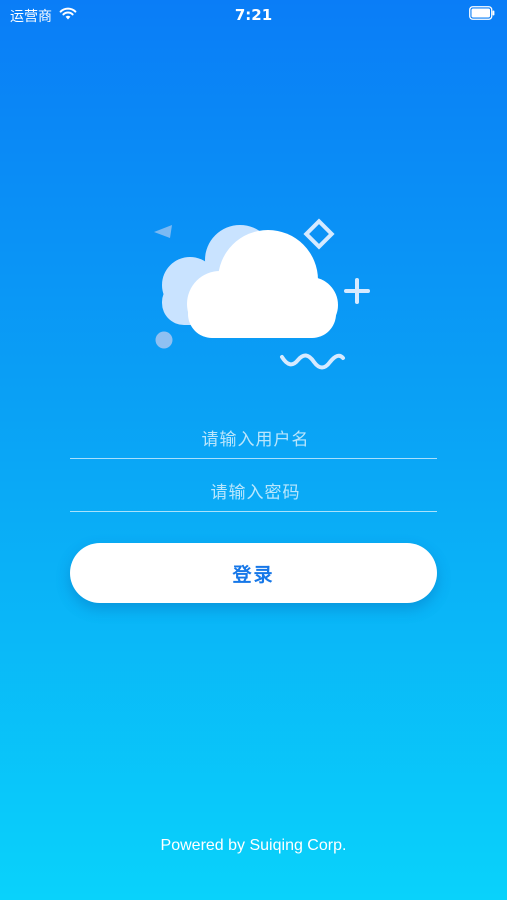 Image resolution: width=507 pixels, height=900 pixels. I want to click on username-field, so click(255, 439).